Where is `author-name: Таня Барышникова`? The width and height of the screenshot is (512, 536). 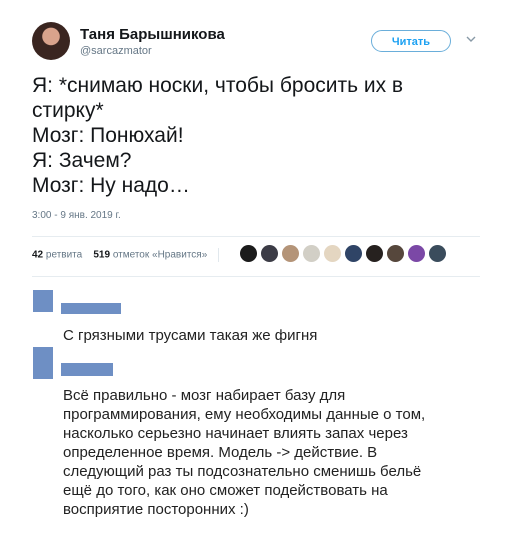 author-name: Таня Барышникова is located at coordinates (152, 34).